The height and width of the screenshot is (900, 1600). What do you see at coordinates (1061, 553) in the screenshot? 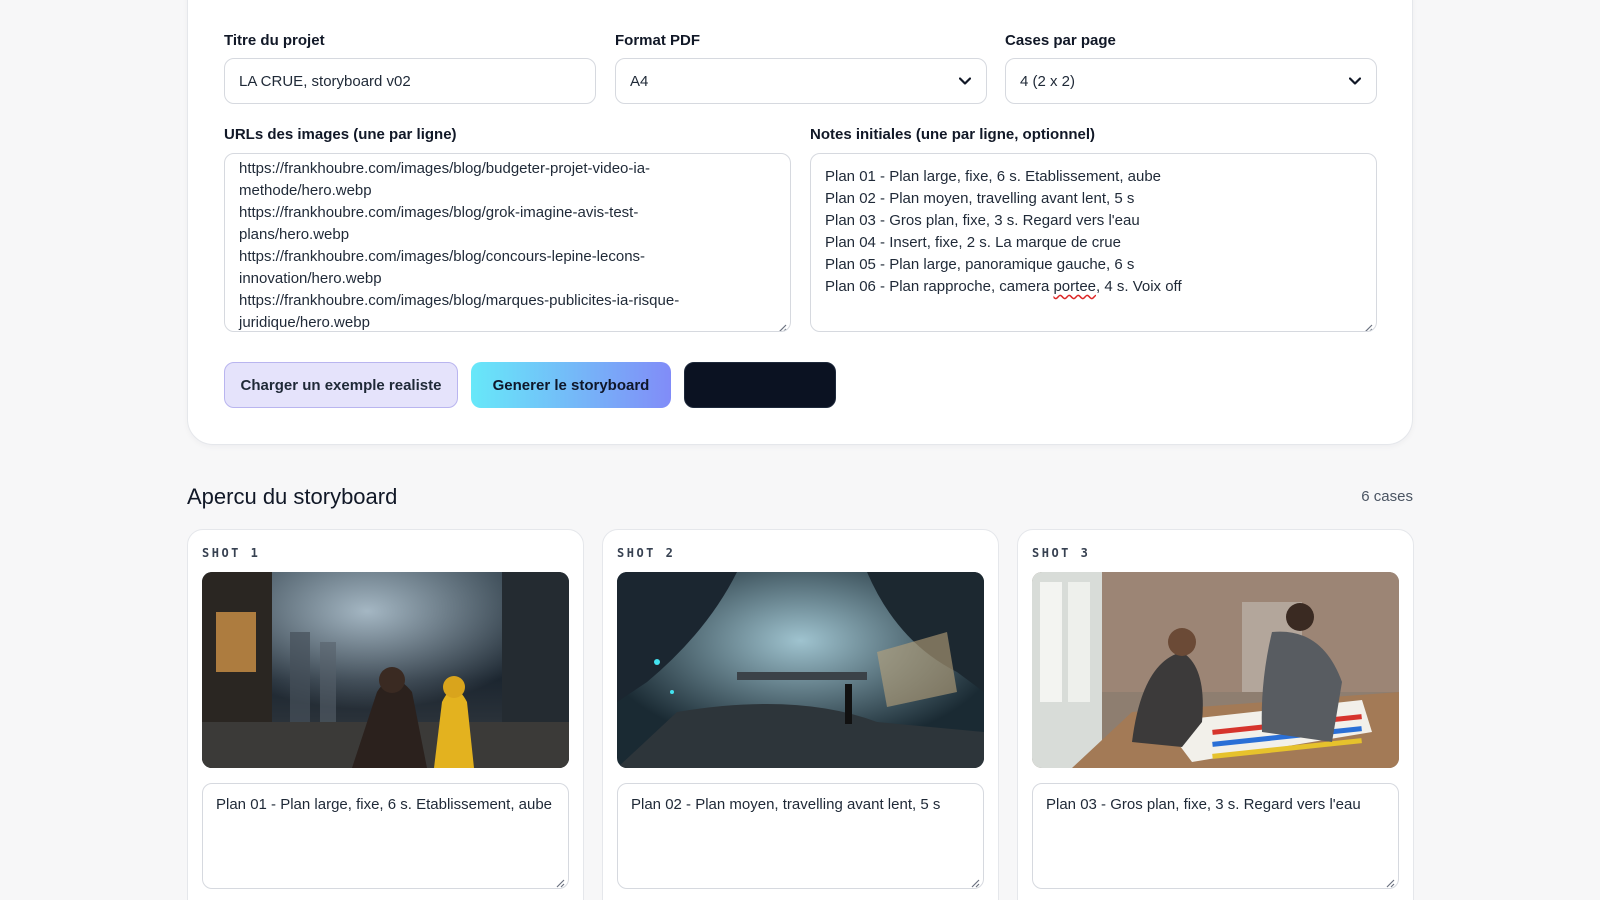
I see `shot-label: SHOT 3` at bounding box center [1061, 553].